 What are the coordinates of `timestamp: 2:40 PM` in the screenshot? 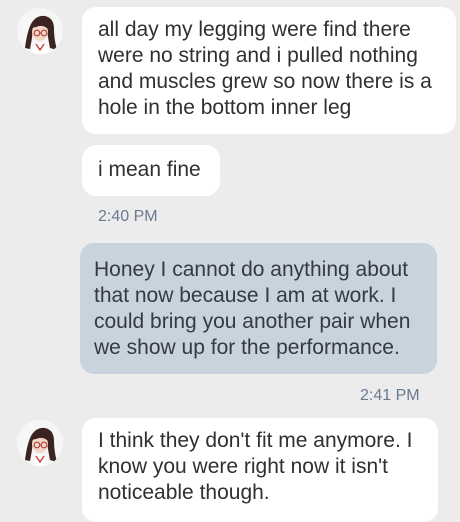 It's located at (128, 216).